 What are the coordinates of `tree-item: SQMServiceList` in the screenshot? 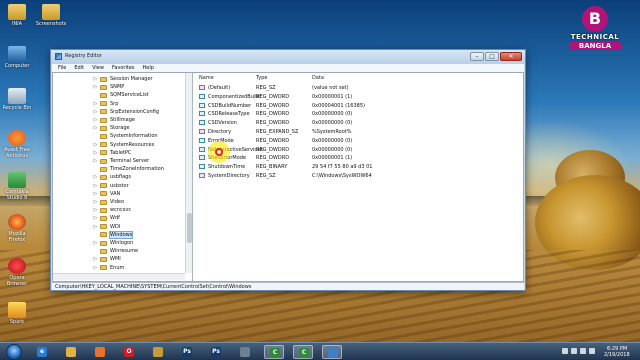 It's located at (121, 95).